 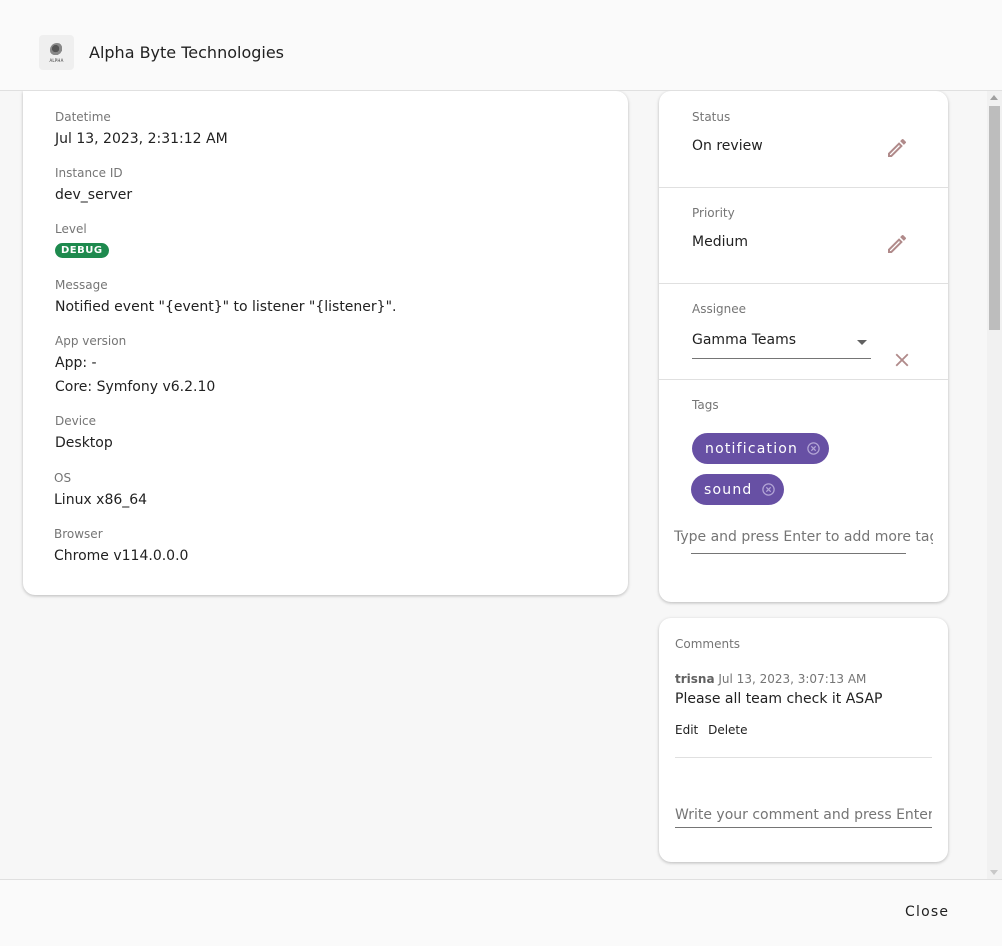 What do you see at coordinates (719, 309) in the screenshot?
I see `assignee-label: Assignee` at bounding box center [719, 309].